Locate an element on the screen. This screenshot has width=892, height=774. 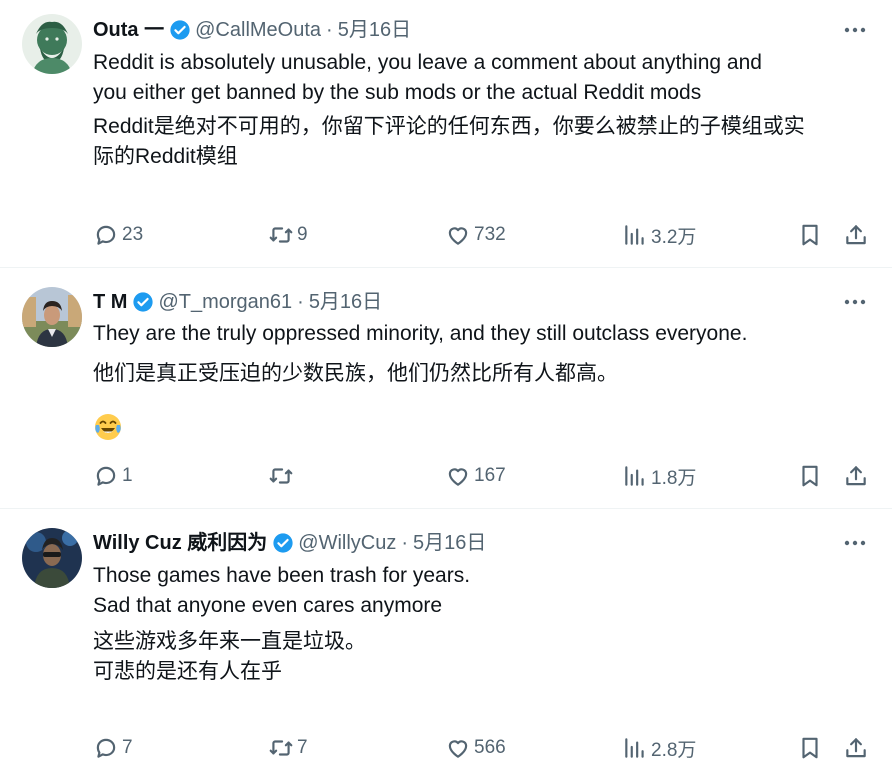
reply-button: 1 is located at coordinates (113, 476).